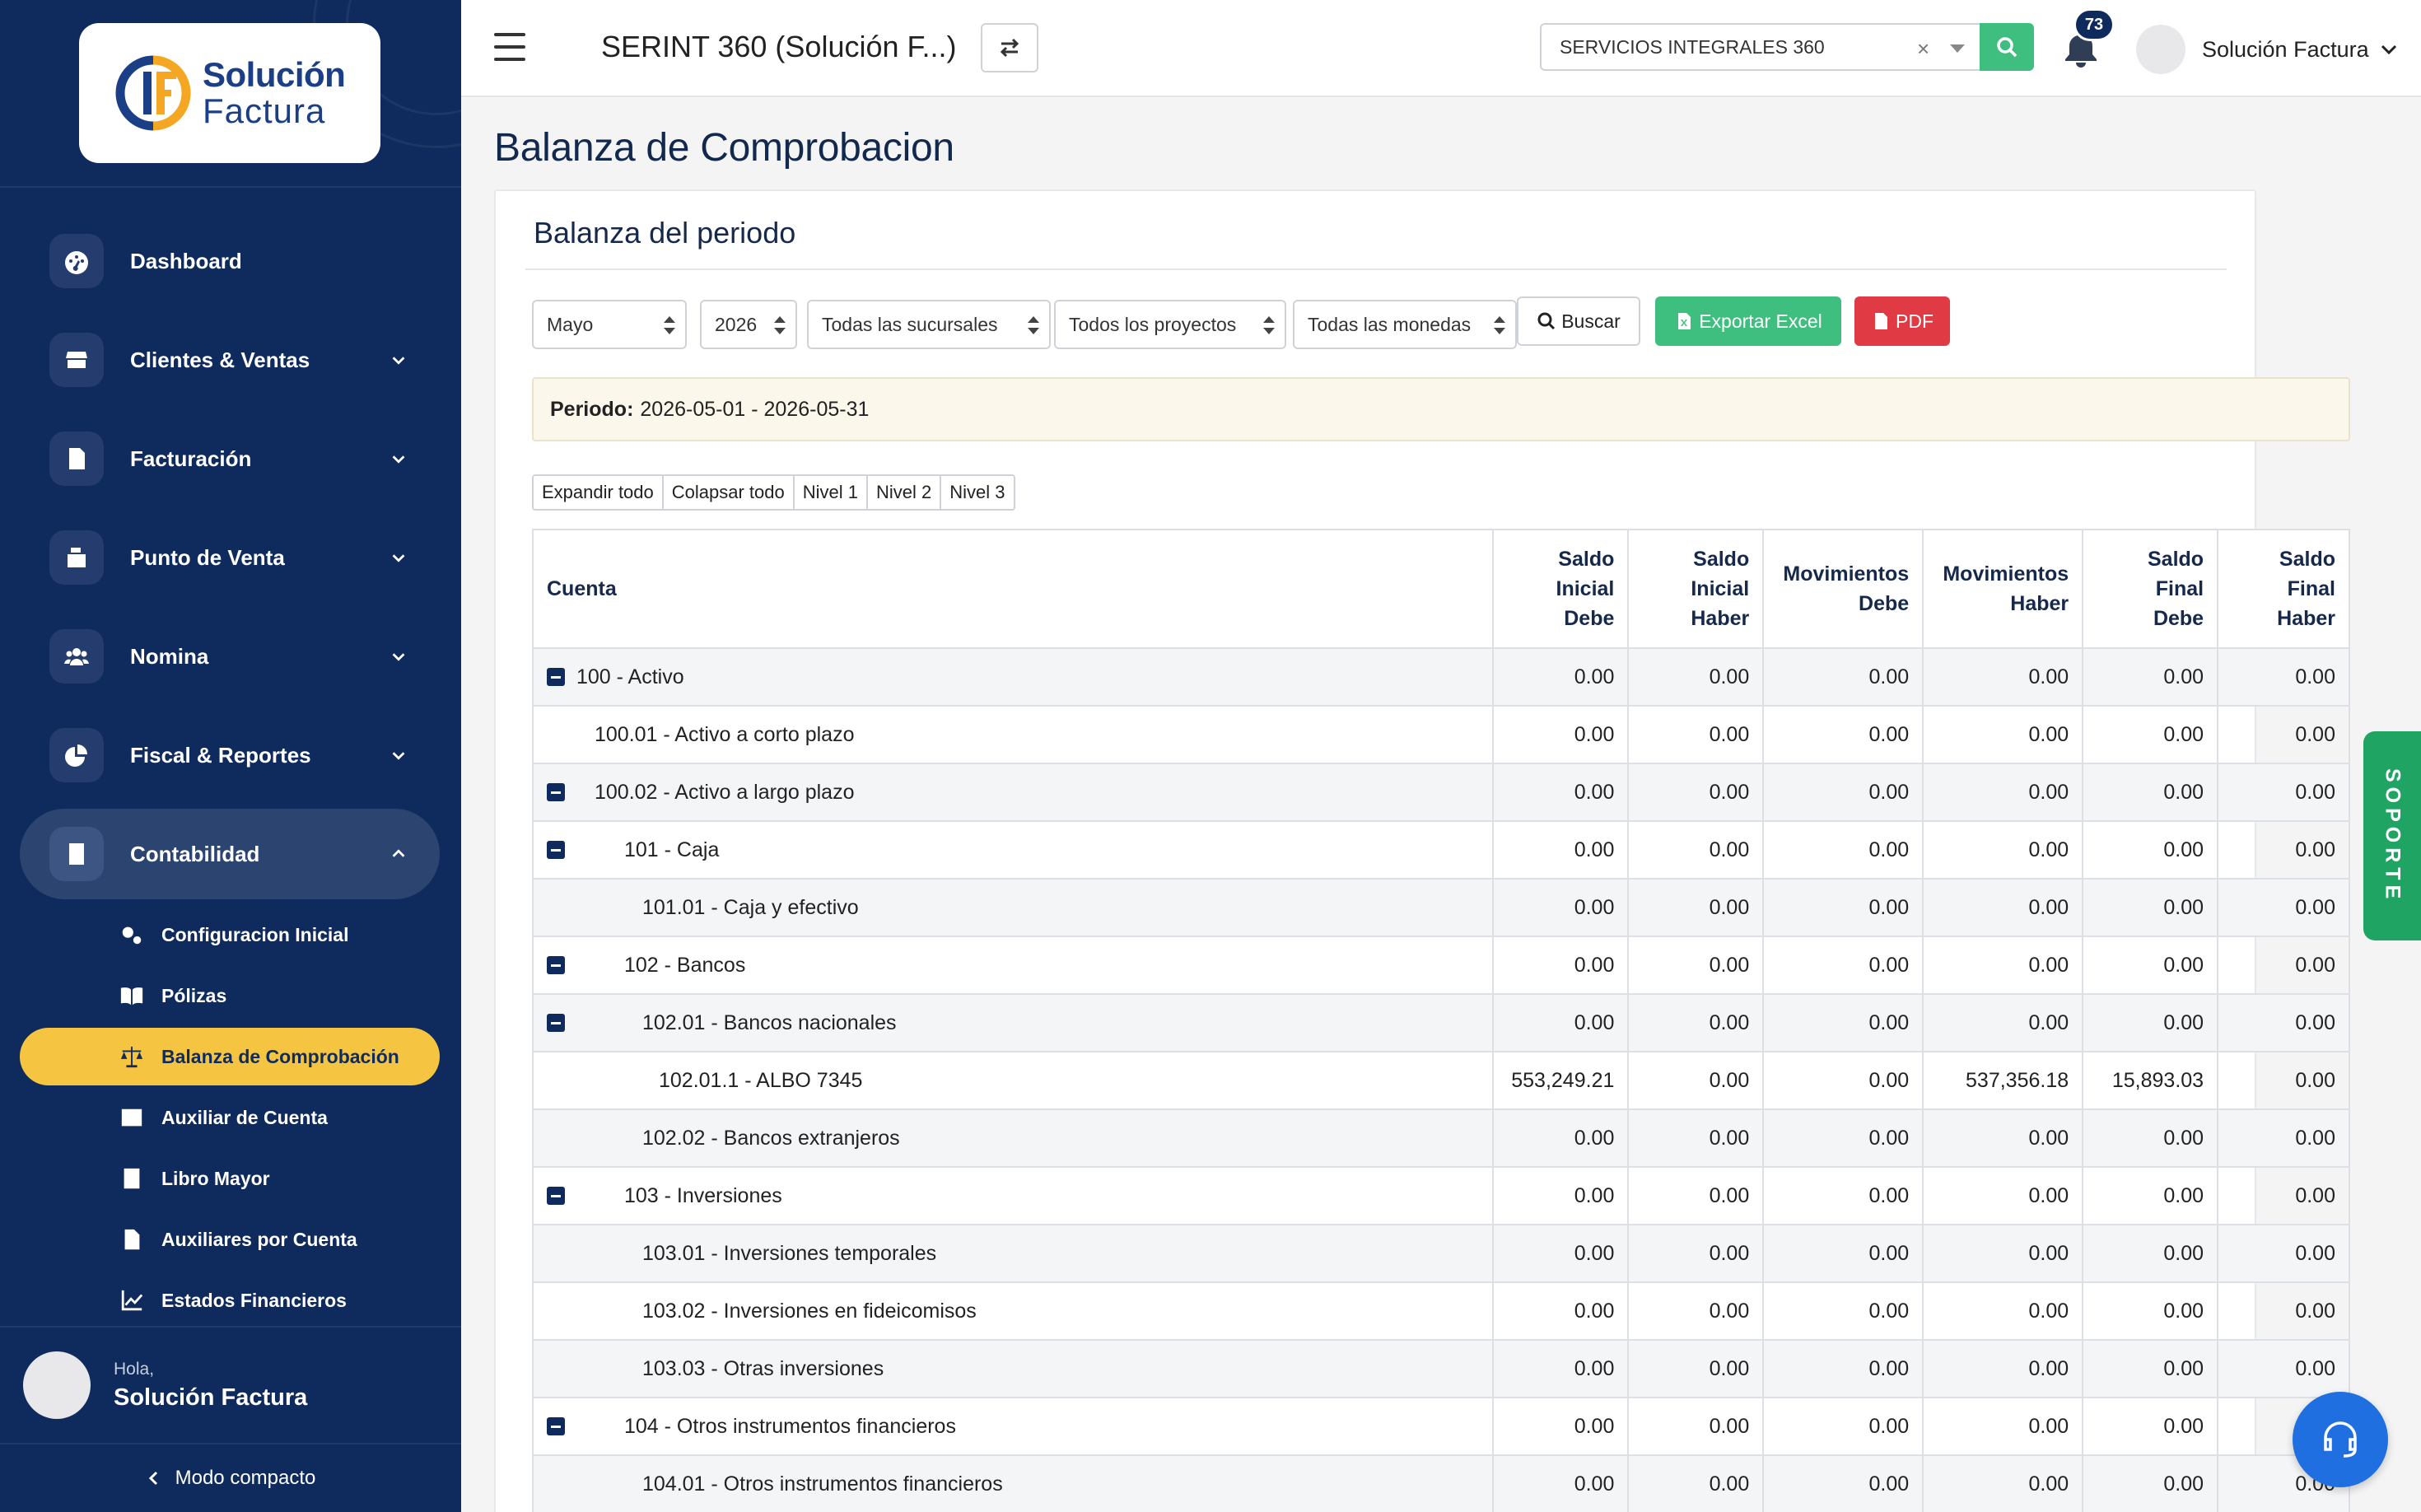 The height and width of the screenshot is (1512, 2421). What do you see at coordinates (1013, 965) in the screenshot?
I see `account-cell: 102 - Bancos` at bounding box center [1013, 965].